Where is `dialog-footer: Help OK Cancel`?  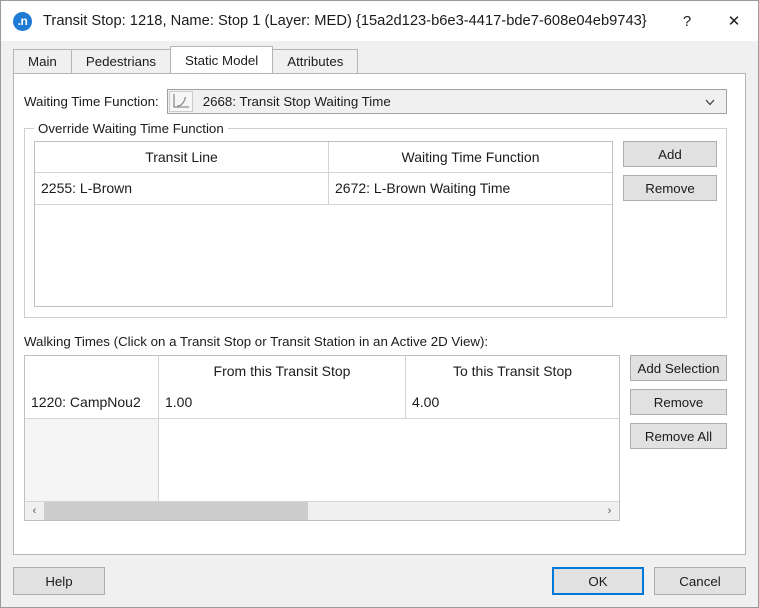
dialog-footer: Help OK Cancel is located at coordinates (379, 581).